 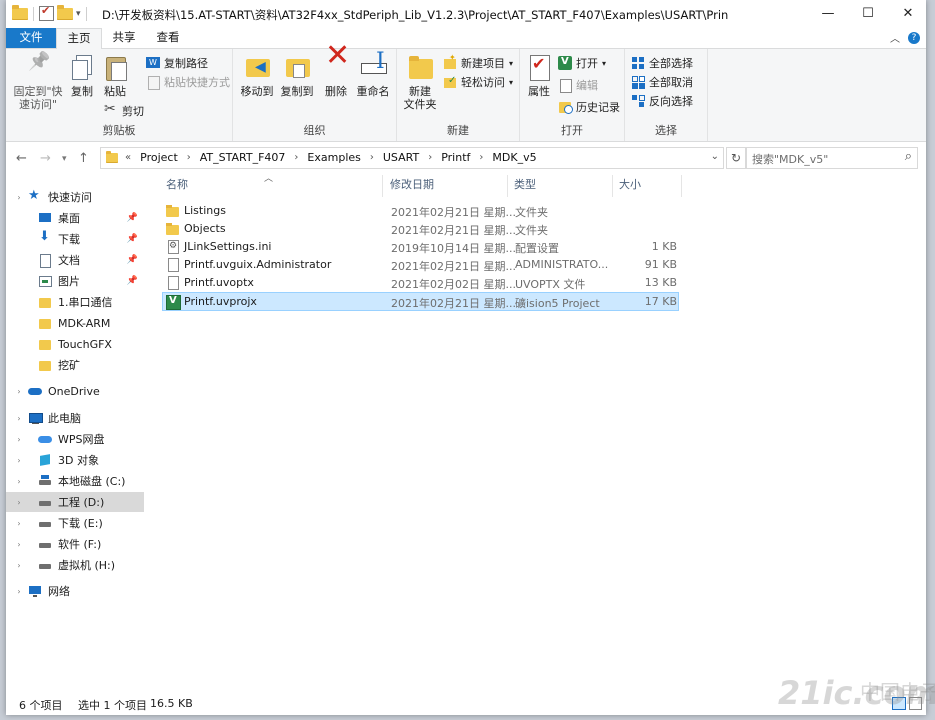 I want to click on select-all-button: 全部选择, so click(x=662, y=63).